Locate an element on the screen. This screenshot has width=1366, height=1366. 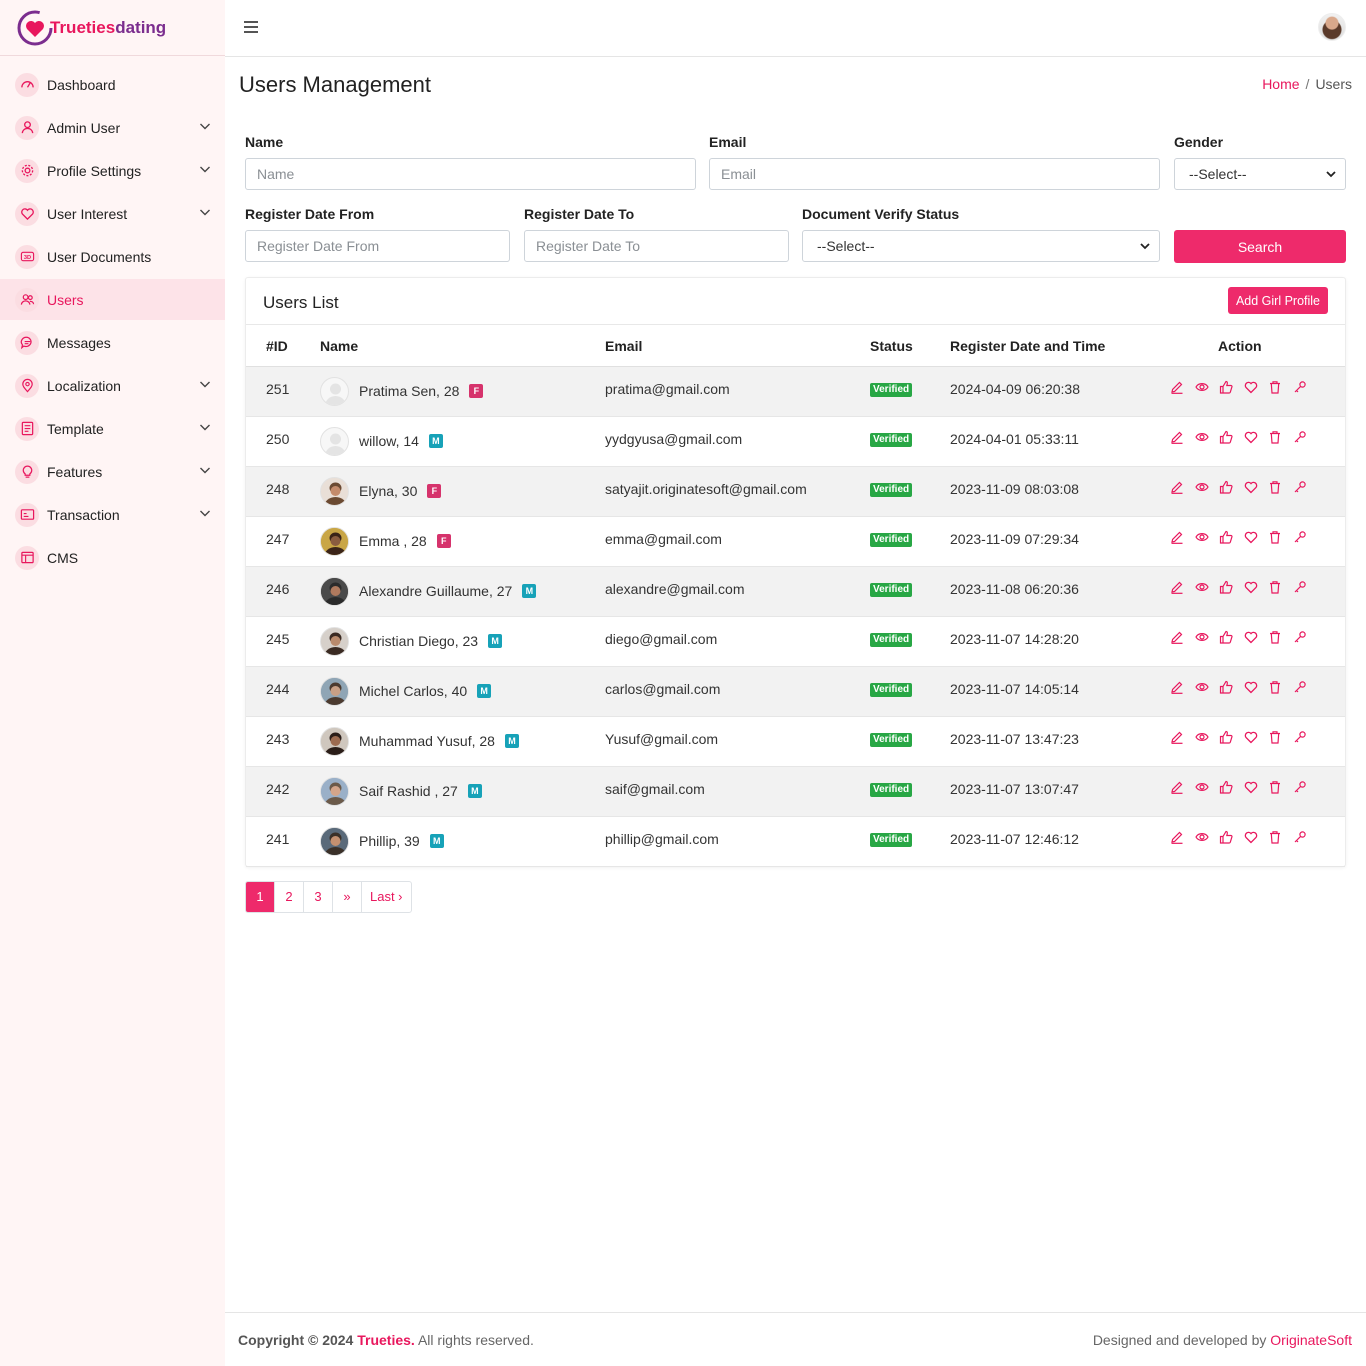
originatesoft-link: OriginateSoft is located at coordinates (1311, 1340).